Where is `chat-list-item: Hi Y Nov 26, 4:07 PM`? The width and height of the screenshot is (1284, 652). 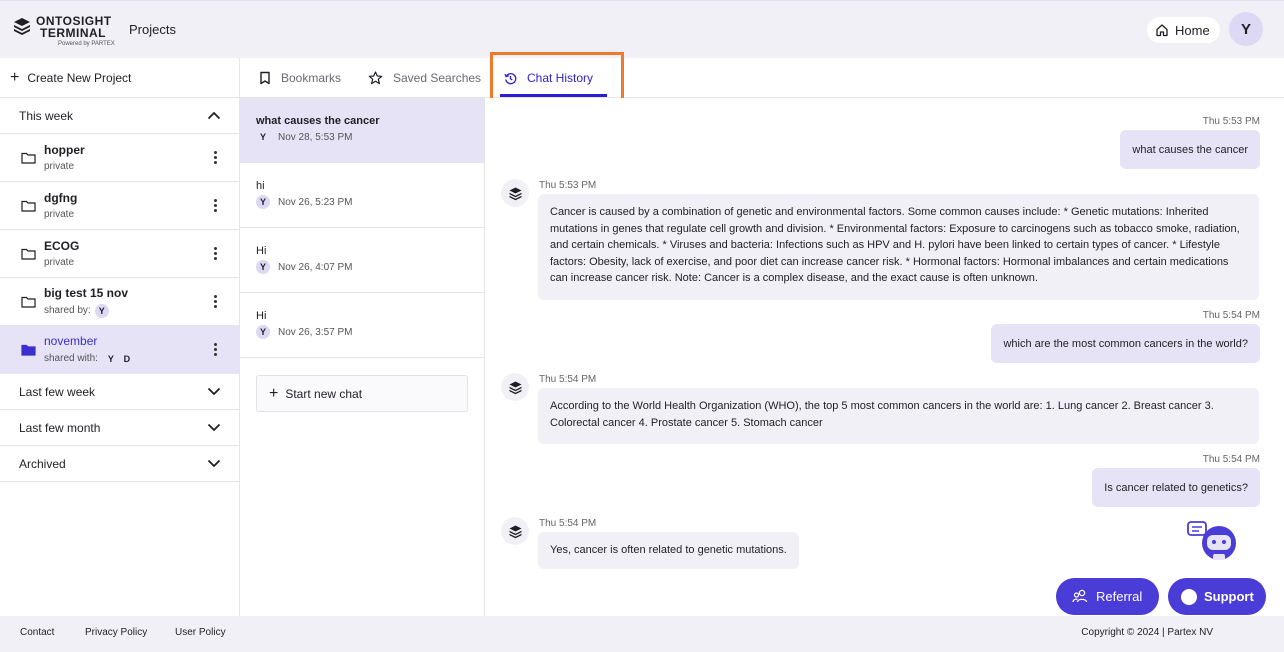 chat-list-item: Hi Y Nov 26, 4:07 PM is located at coordinates (362, 260).